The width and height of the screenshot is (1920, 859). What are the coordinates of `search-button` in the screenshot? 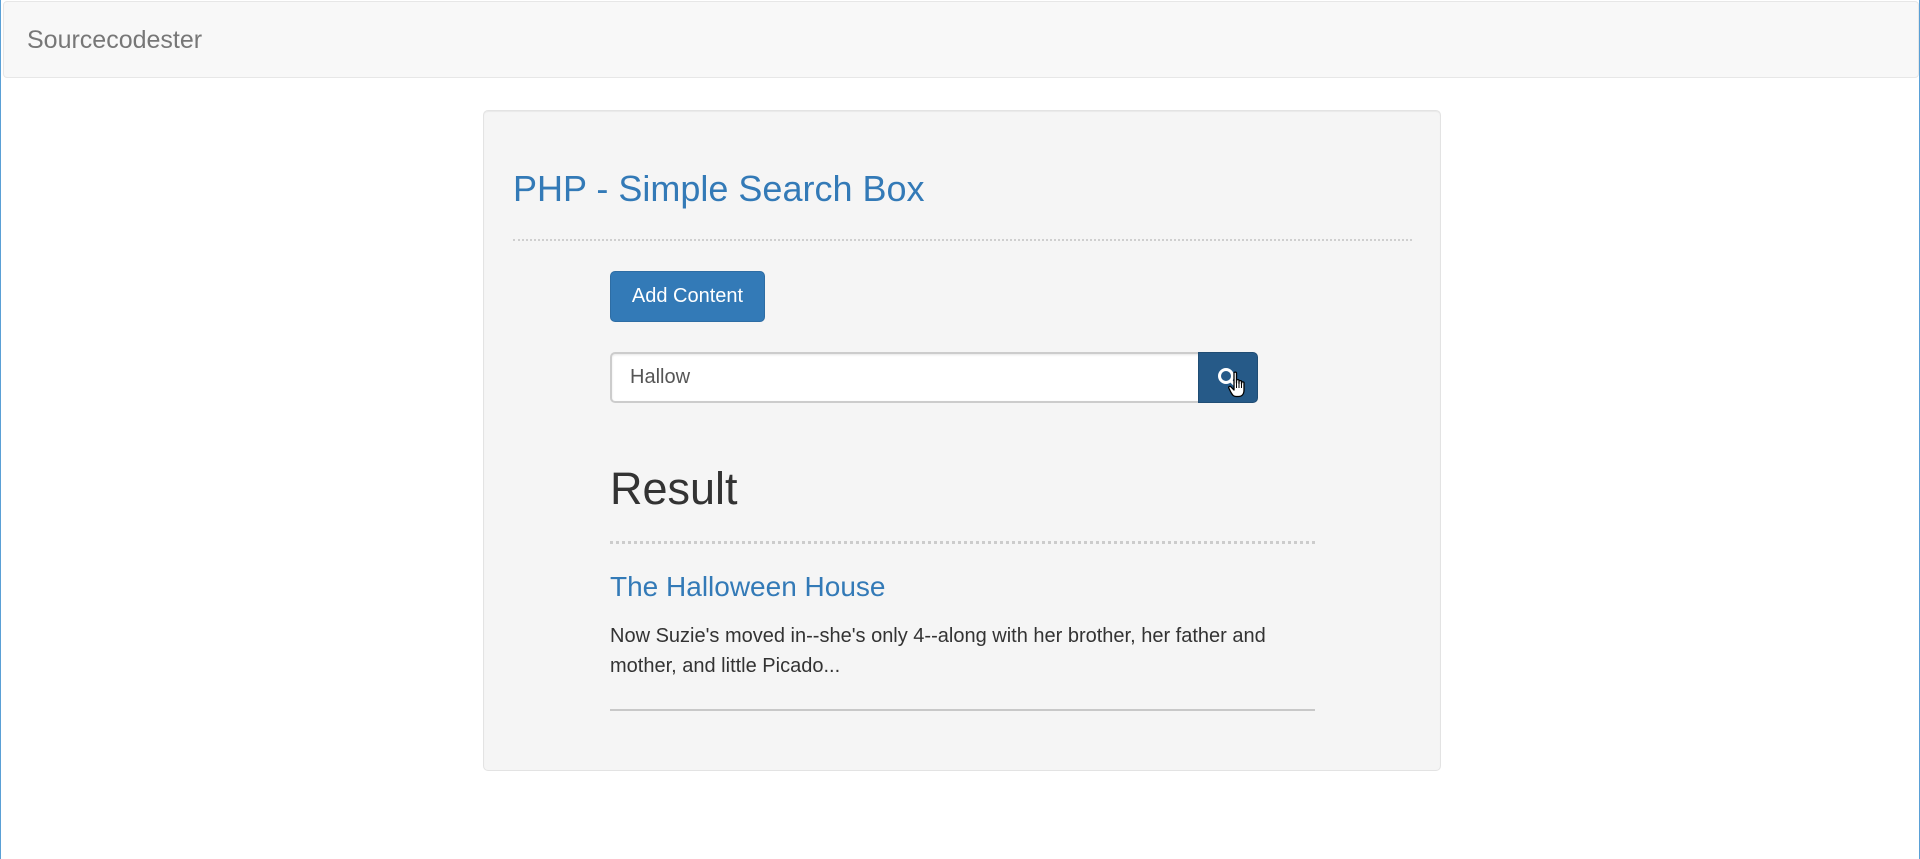 It's located at (1228, 377).